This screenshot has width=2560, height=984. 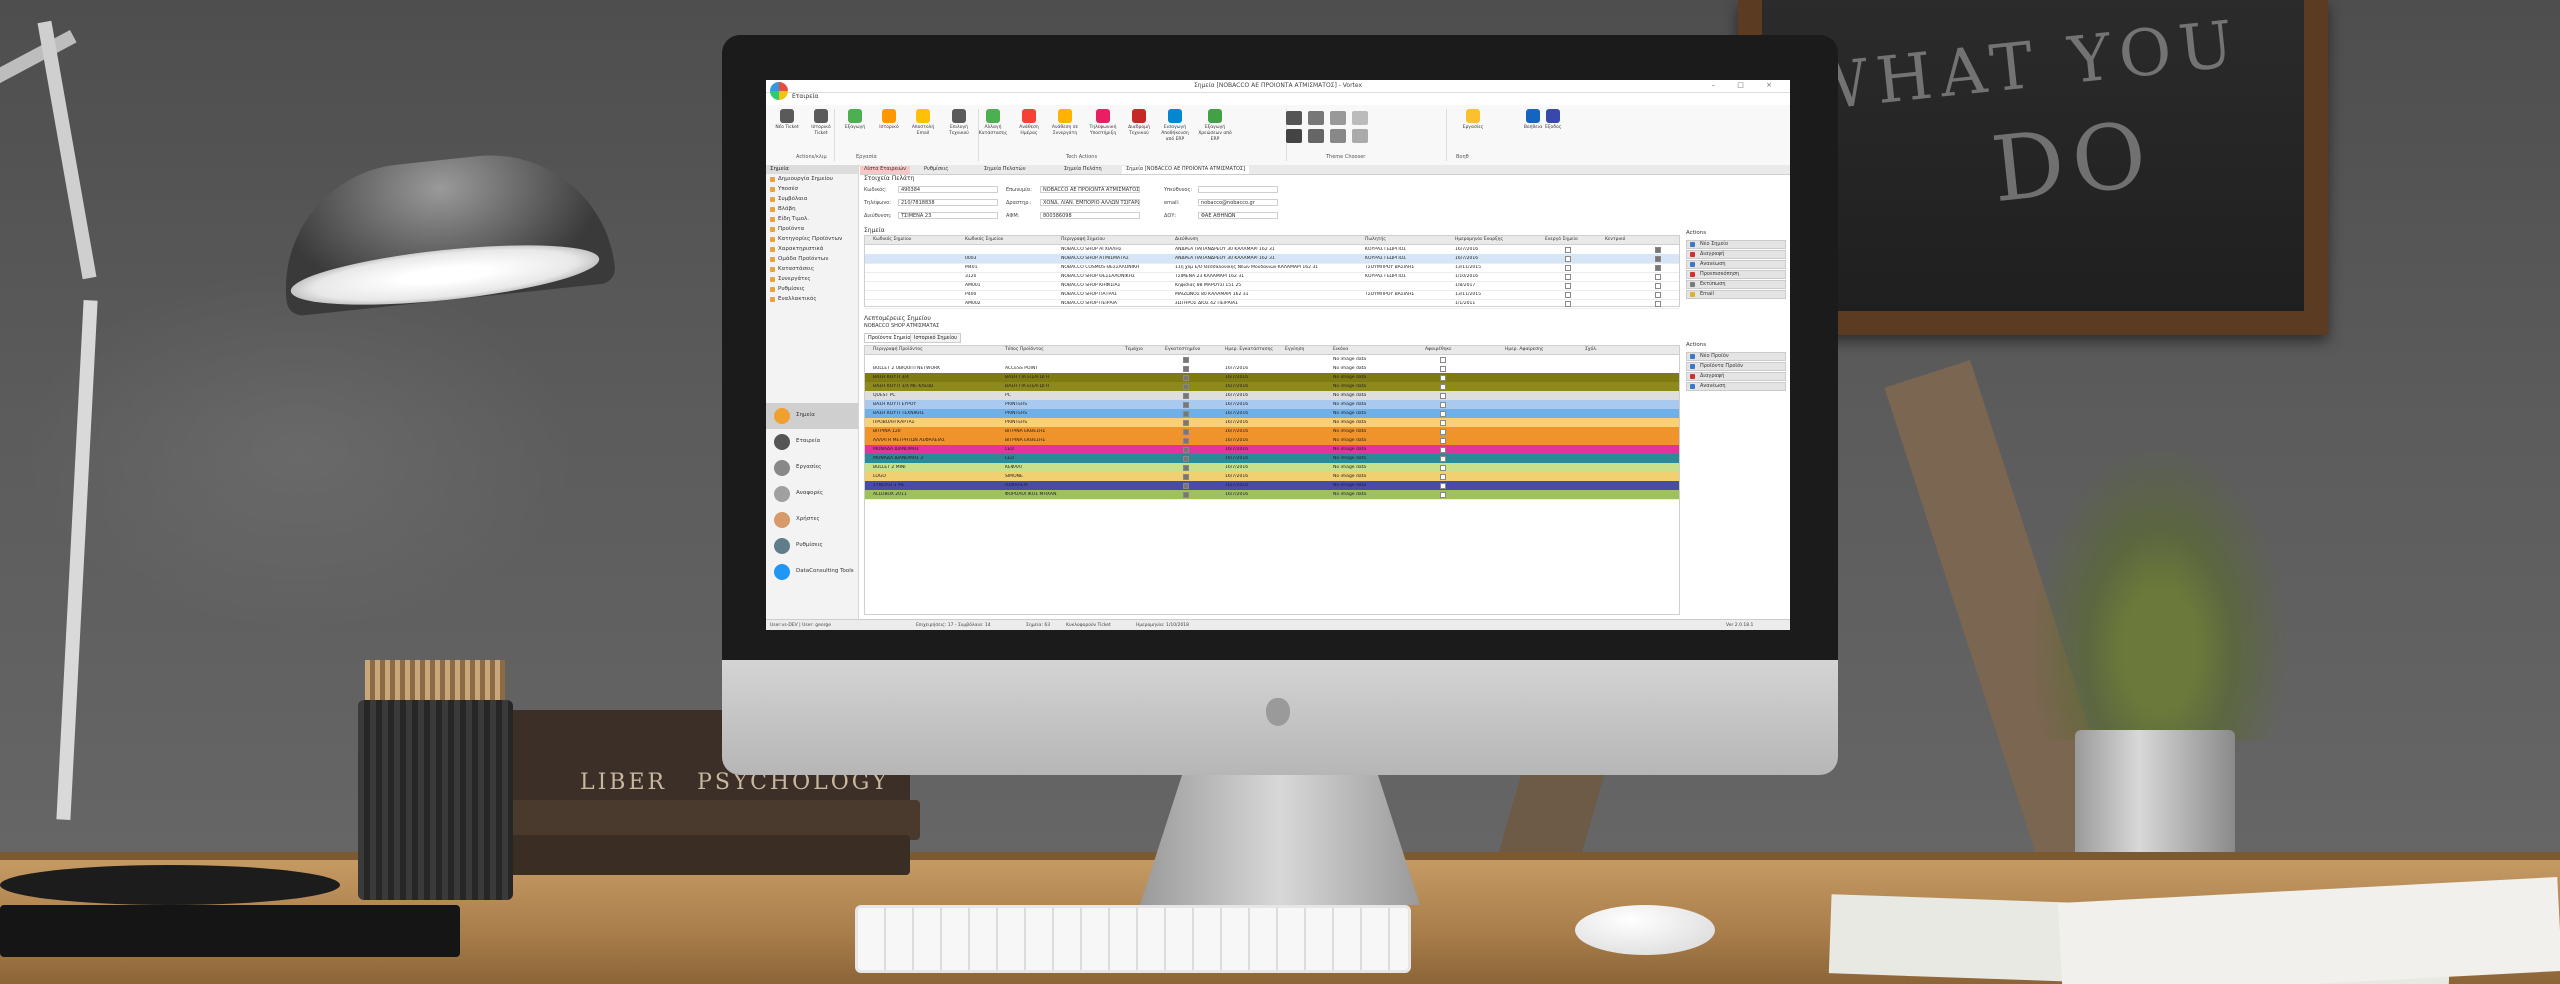 What do you see at coordinates (855, 120) in the screenshot?
I see `ribbon-button: Εξαγωγή` at bounding box center [855, 120].